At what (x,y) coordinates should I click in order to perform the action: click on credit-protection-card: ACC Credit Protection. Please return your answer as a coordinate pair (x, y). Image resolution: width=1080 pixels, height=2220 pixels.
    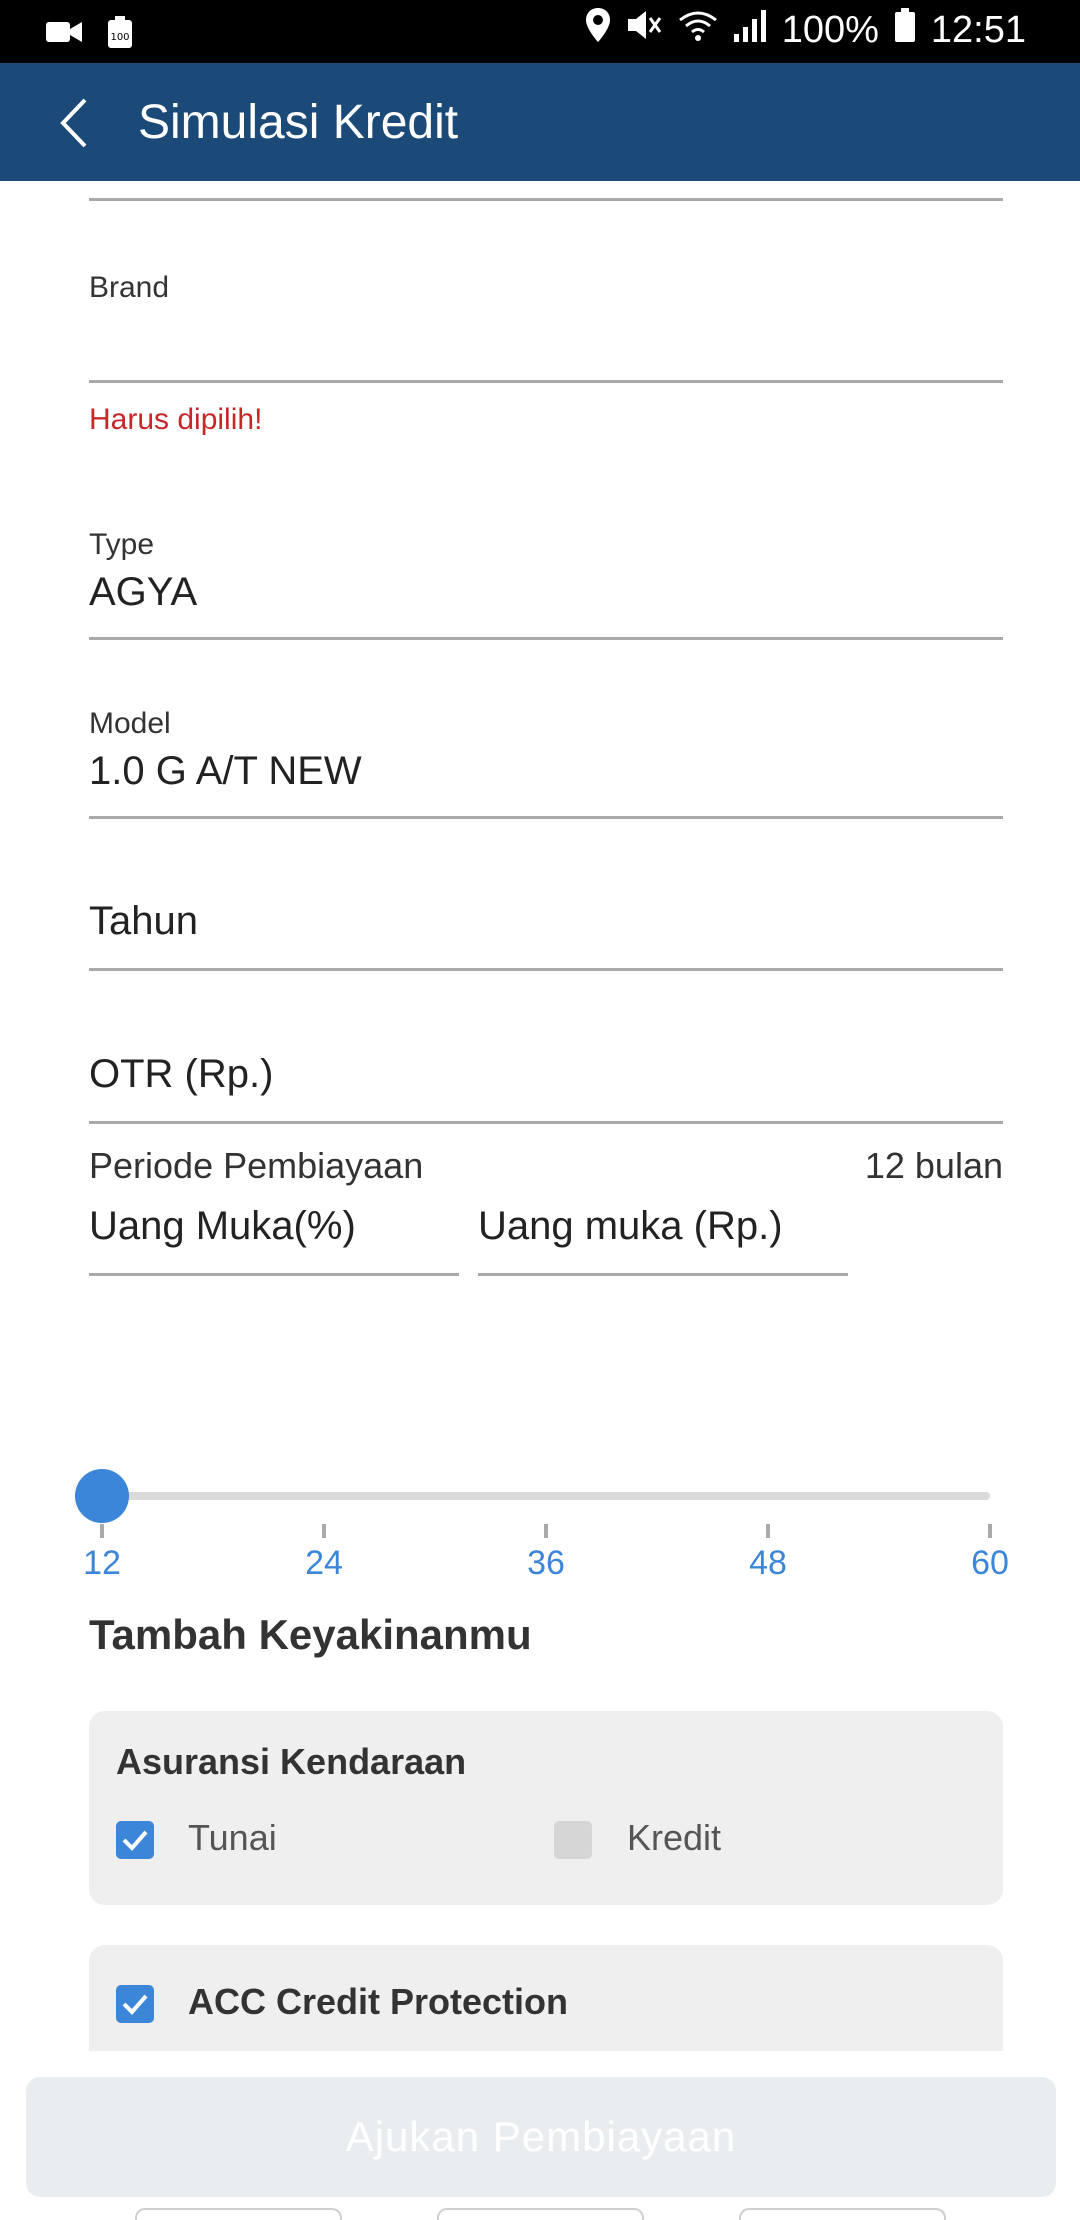
    Looking at the image, I should click on (546, 1998).